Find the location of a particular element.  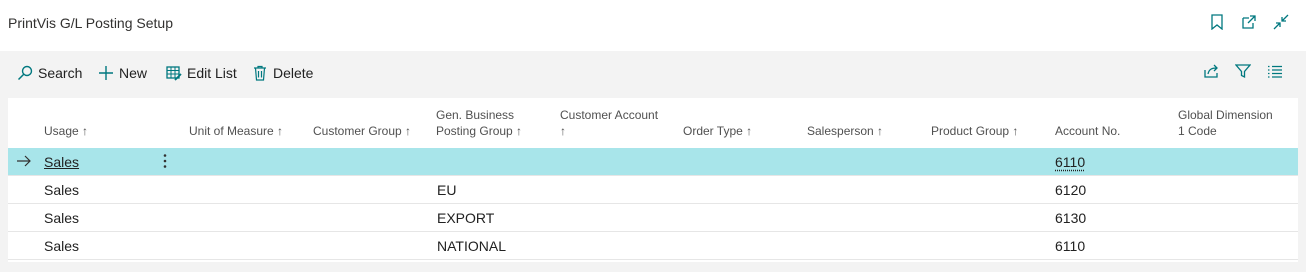

list-view-icon is located at coordinates (1275, 71).